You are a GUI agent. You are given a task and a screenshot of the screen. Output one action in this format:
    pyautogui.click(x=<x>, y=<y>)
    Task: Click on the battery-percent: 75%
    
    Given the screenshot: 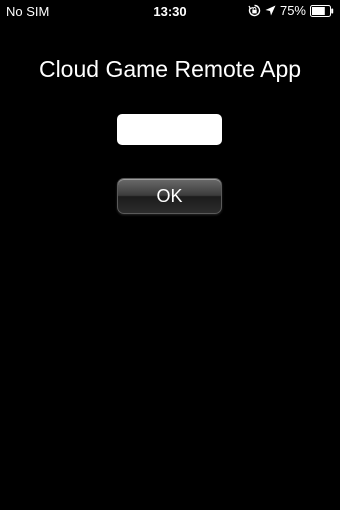 What is the action you would take?
    pyautogui.click(x=292, y=10)
    